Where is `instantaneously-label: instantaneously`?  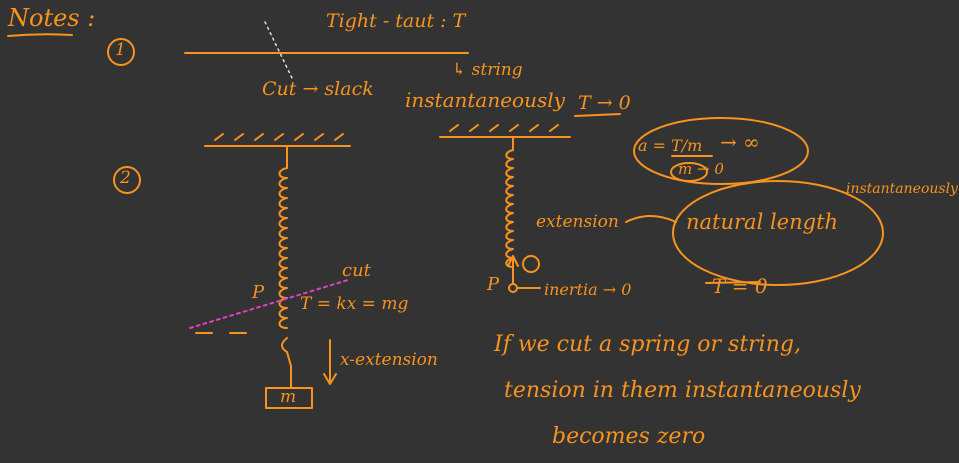 instantaneously-label: instantaneously is located at coordinates (485, 100).